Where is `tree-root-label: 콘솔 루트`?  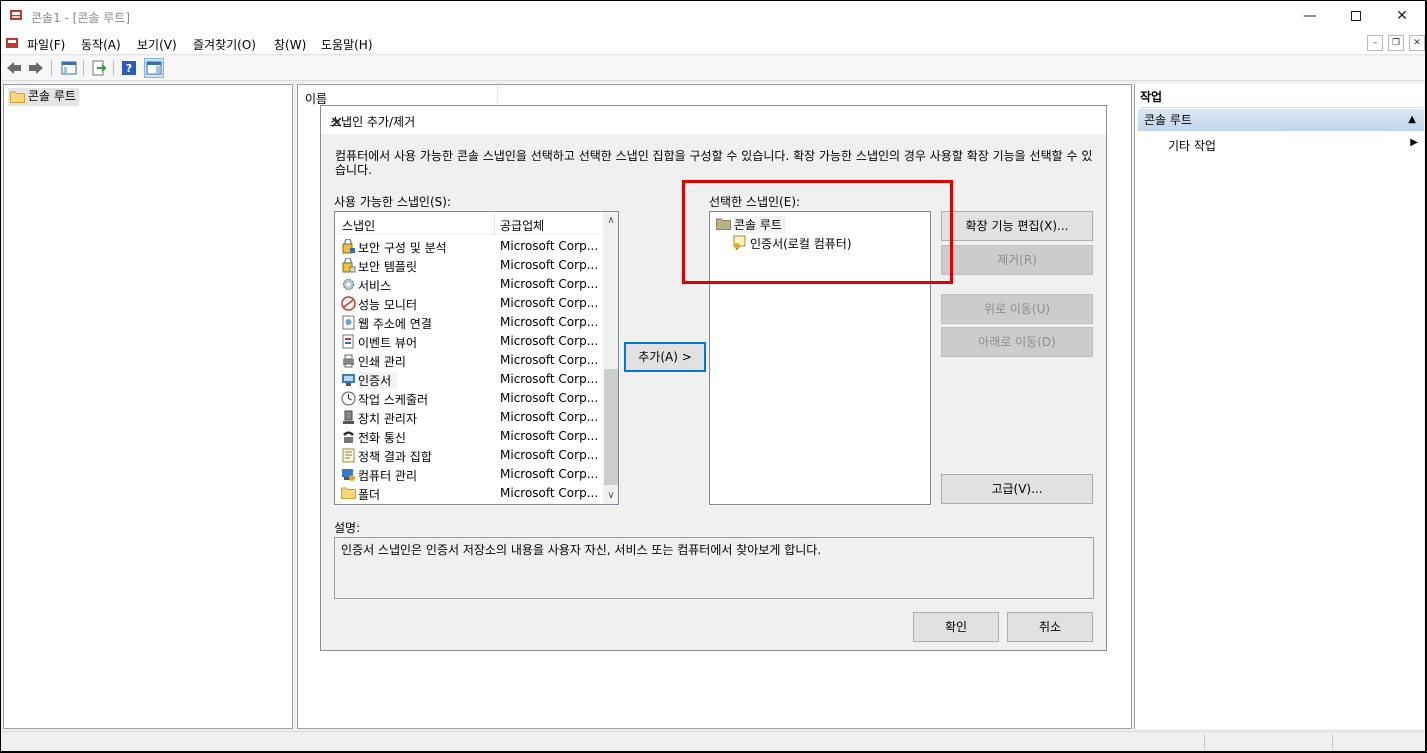 tree-root-label: 콘솔 루트 is located at coordinates (52, 96).